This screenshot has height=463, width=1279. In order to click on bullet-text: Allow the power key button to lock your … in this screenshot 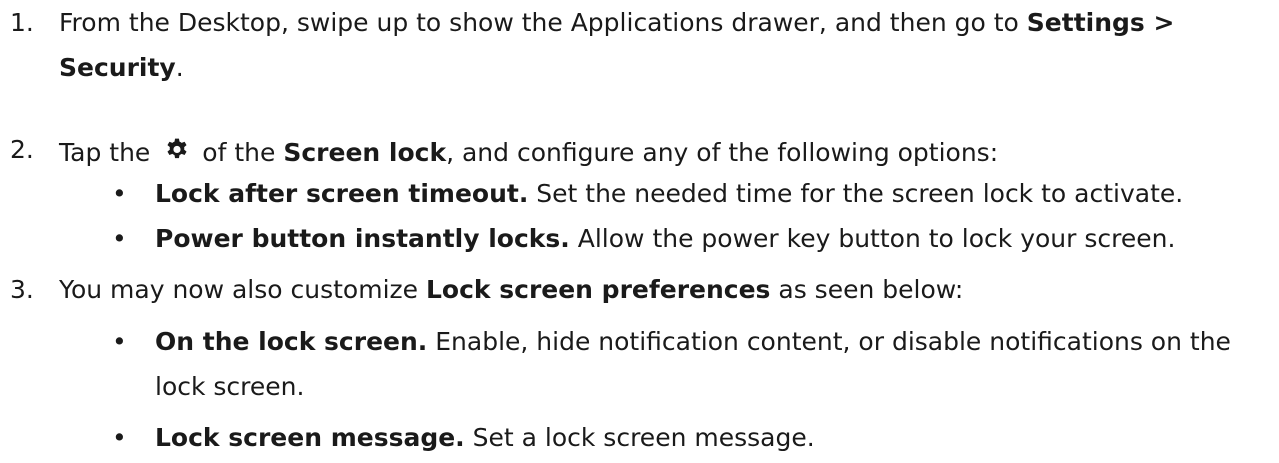, I will do `click(872, 238)`.